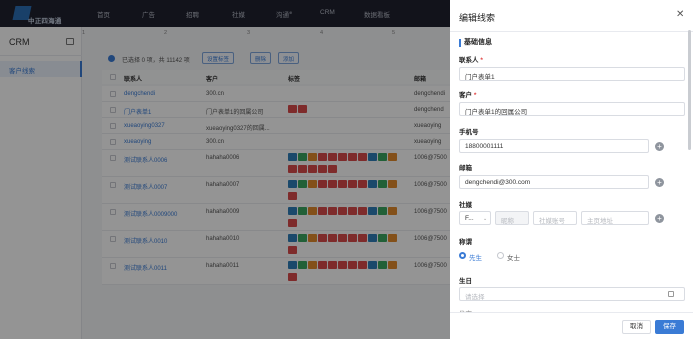 This screenshot has height=339, width=693. Describe the element at coordinates (513, 257) in the screenshot. I see `radio-ms-label: 女士` at that location.